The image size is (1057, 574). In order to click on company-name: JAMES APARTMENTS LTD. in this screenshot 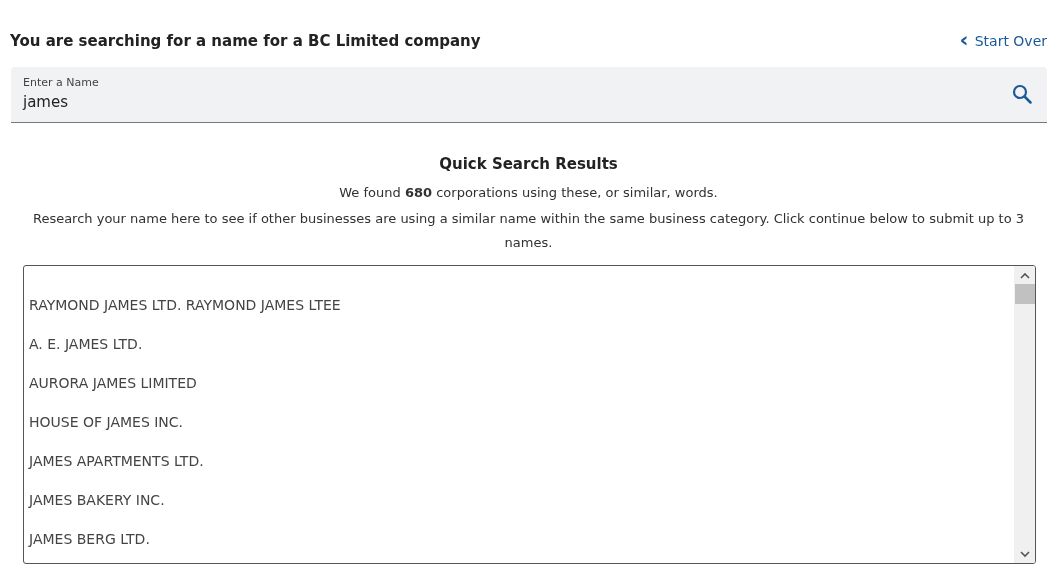, I will do `click(117, 461)`.